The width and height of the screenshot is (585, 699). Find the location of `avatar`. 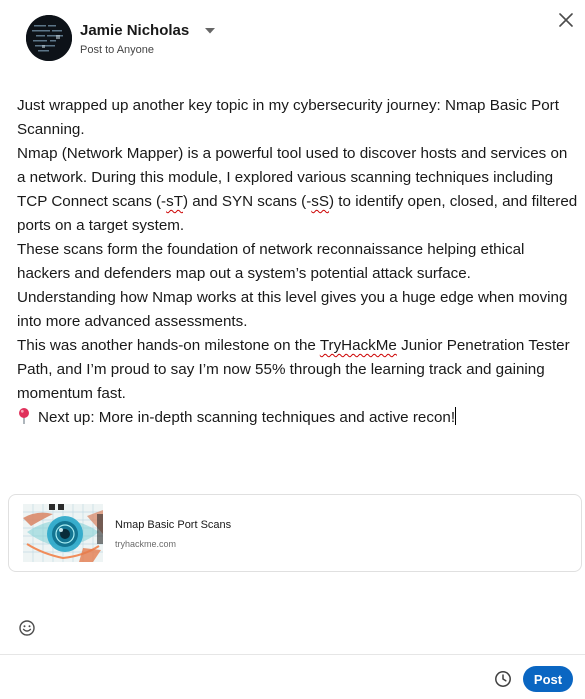

avatar is located at coordinates (49, 38).